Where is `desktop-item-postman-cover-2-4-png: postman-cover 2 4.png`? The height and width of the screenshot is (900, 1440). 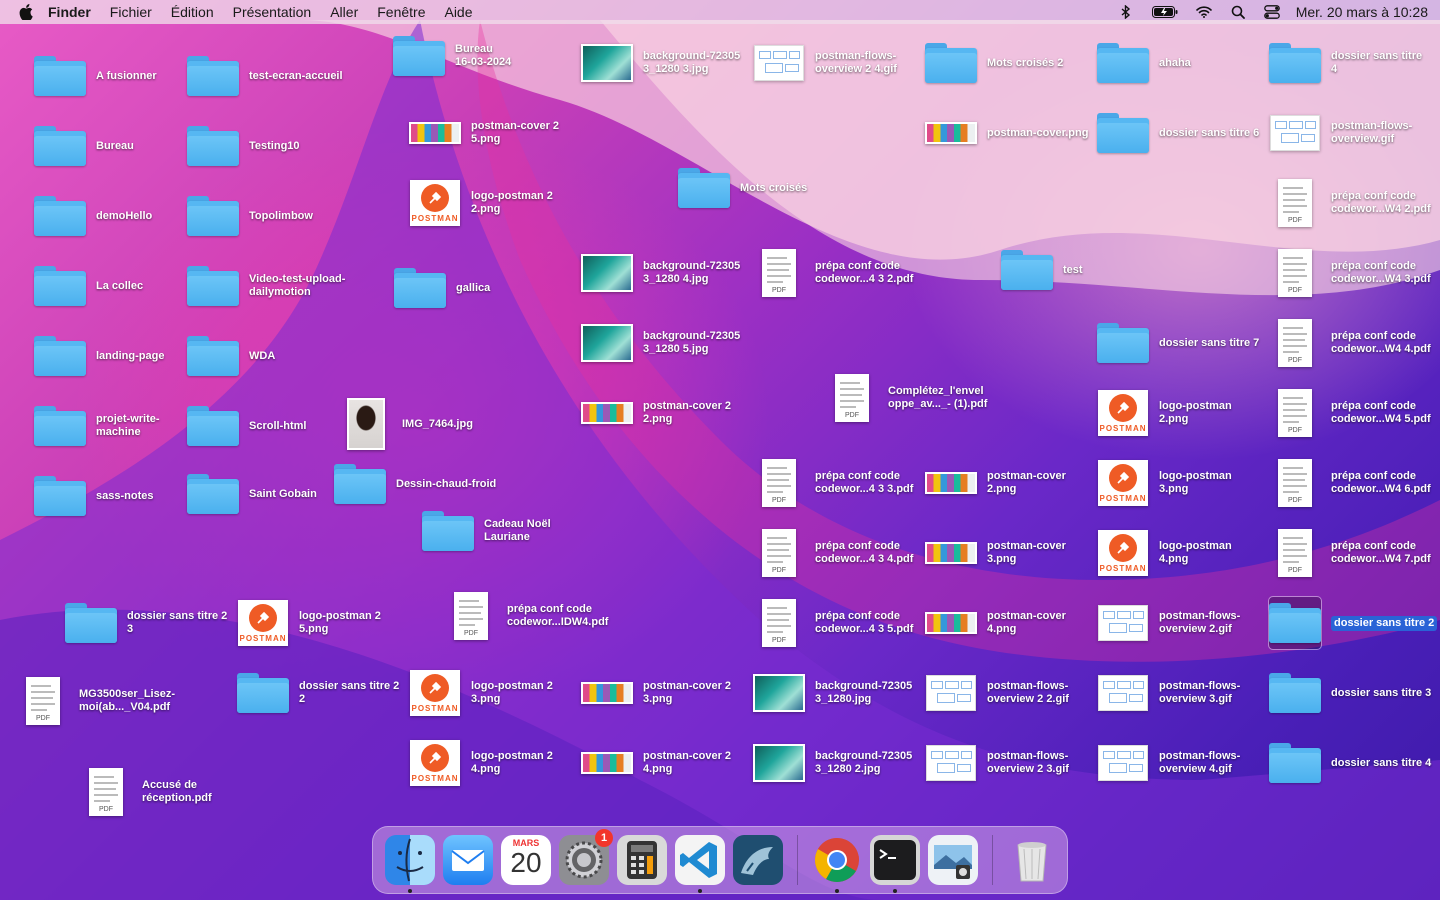
desktop-item-postman-cover-2-4-png: postman-cover 2 4.png is located at coordinates (656, 763).